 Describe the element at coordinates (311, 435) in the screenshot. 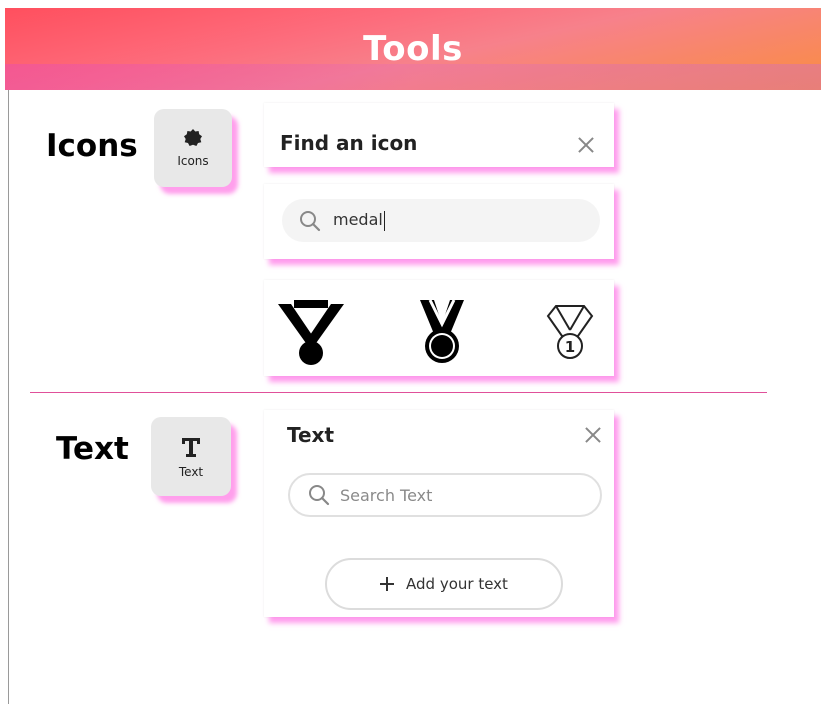

I see `text-panel-title: Text` at that location.